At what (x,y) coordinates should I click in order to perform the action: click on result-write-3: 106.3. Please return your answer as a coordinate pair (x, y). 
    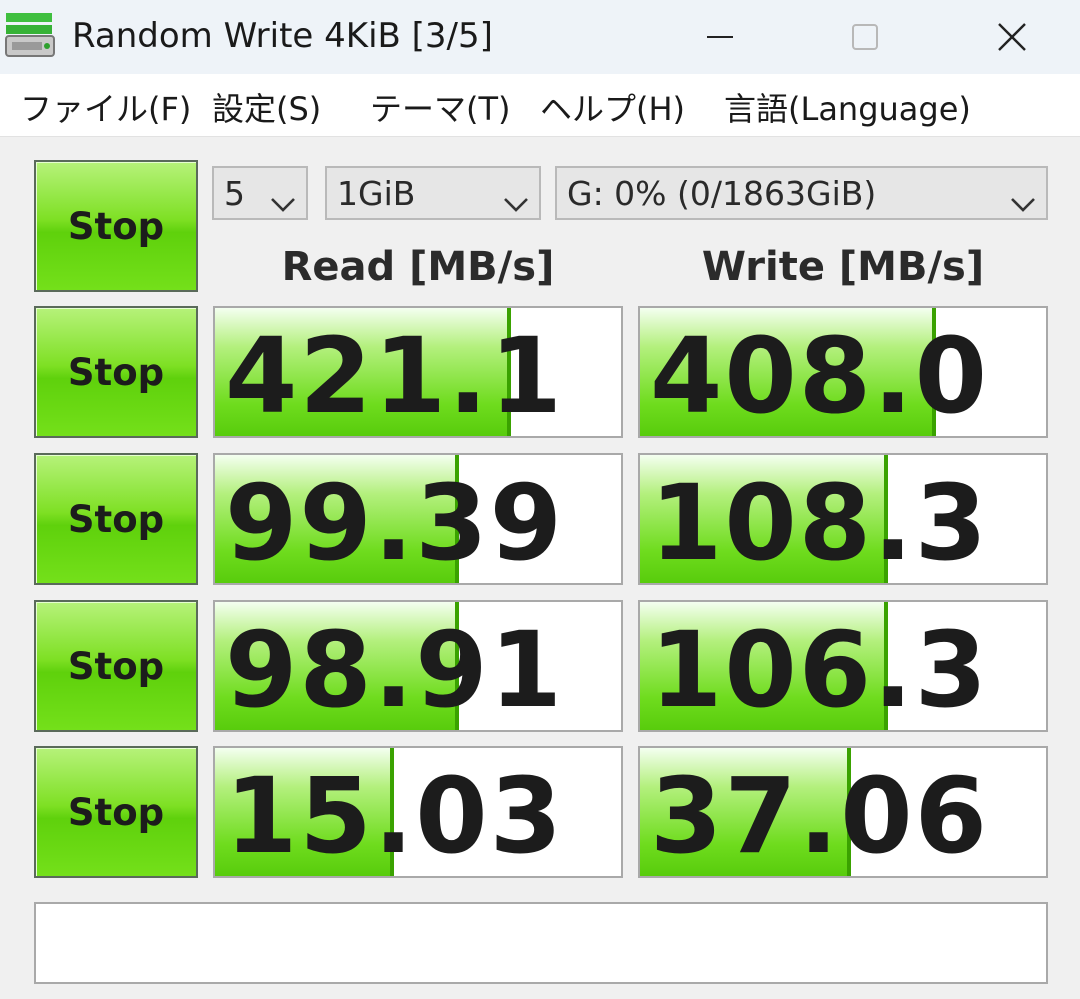
    Looking at the image, I should click on (843, 666).